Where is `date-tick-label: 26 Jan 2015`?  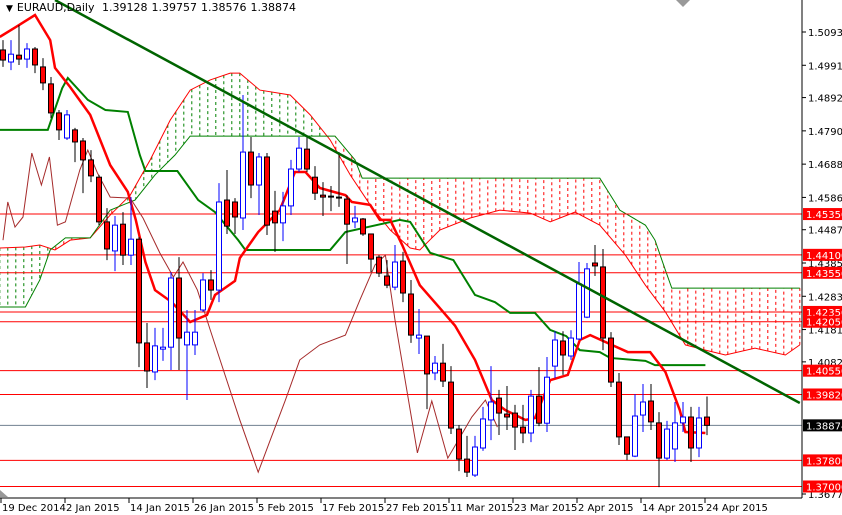
date-tick-label: 26 Jan 2015 is located at coordinates (224, 508).